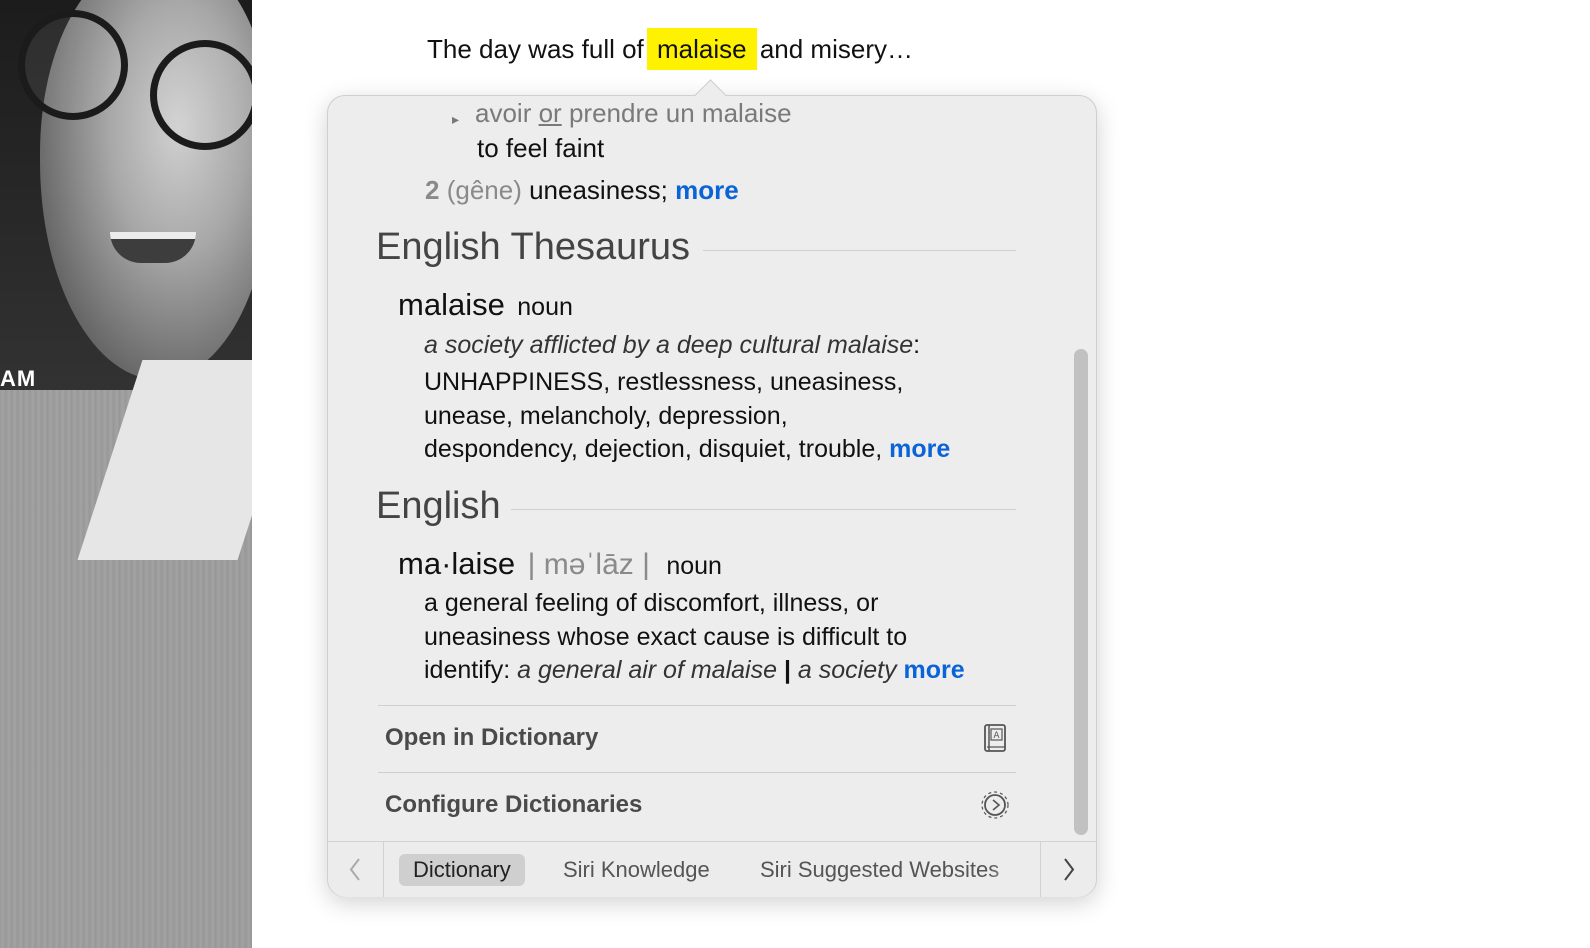  Describe the element at coordinates (438, 506) in the screenshot. I see `english-section-title: English` at that location.